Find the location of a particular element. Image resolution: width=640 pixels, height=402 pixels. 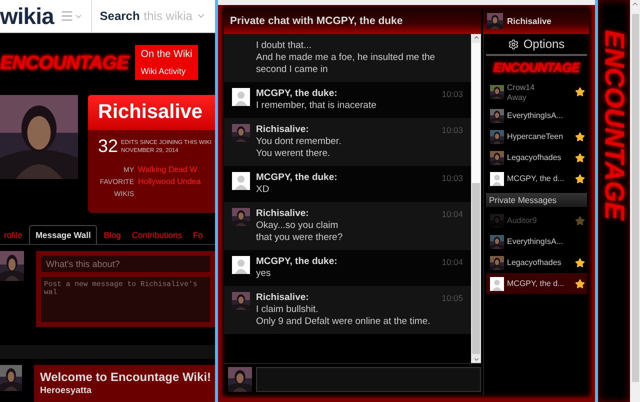

nav-item: Wiki Activity is located at coordinates (166, 71).